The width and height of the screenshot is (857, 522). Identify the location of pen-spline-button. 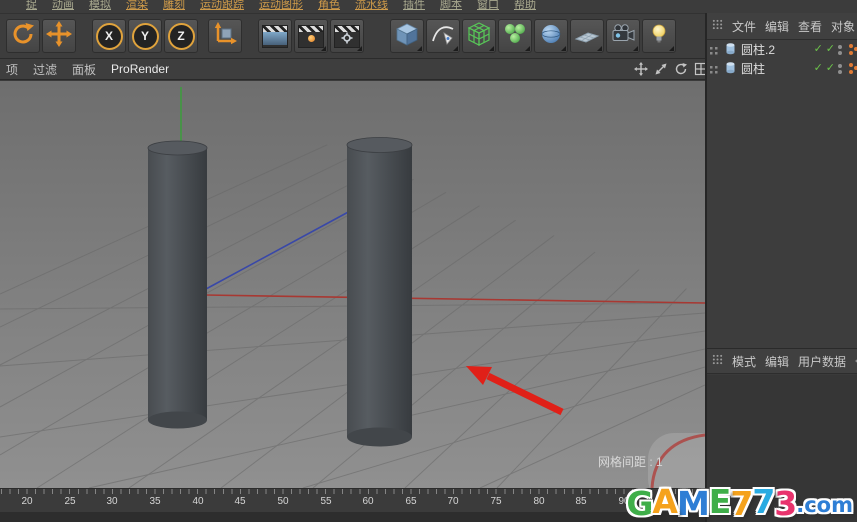
(443, 36).